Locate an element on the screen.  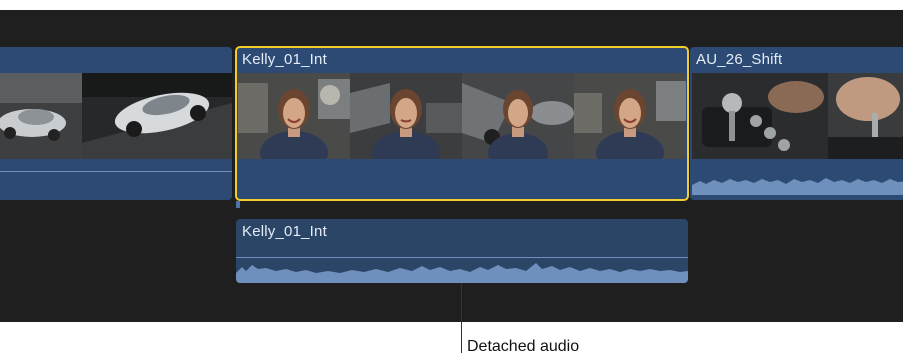
clip-detached-audio-waveform is located at coordinates (462, 273).